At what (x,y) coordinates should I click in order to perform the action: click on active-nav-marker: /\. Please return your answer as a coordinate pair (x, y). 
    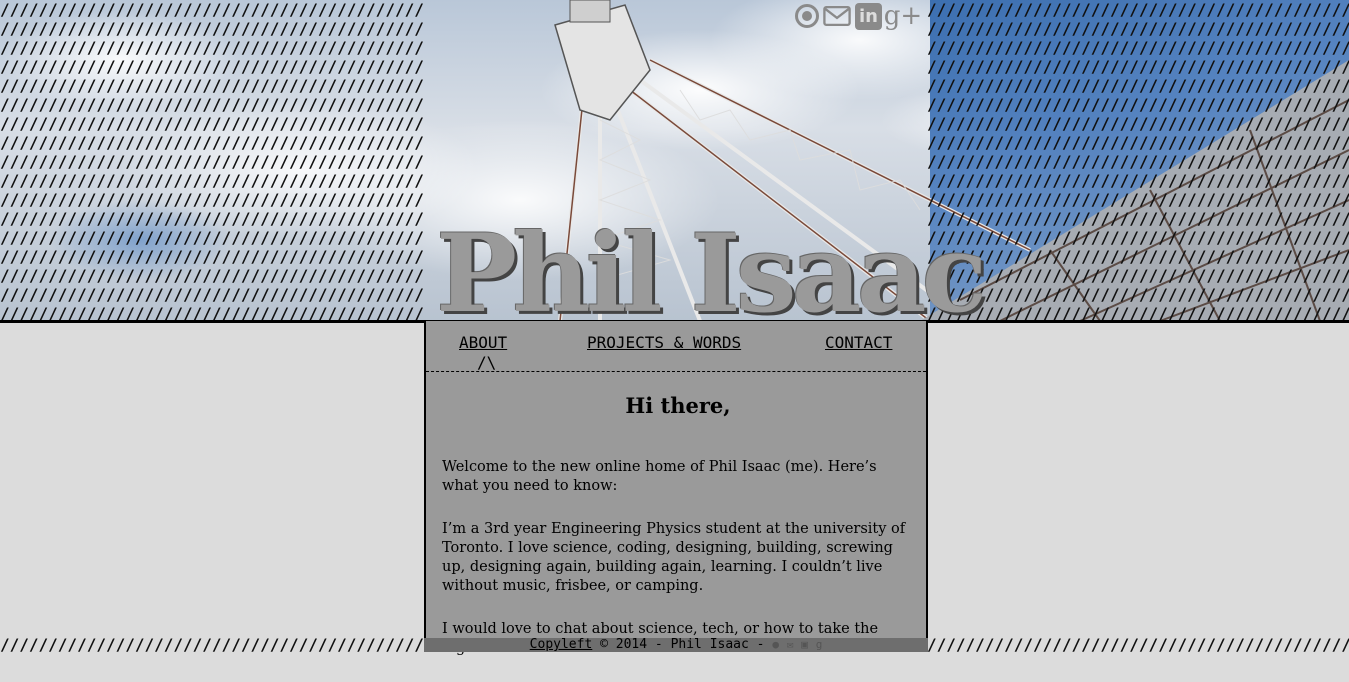
    Looking at the image, I should click on (487, 362).